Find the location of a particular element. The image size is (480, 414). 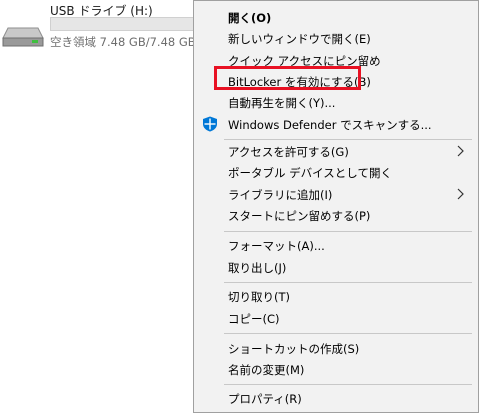

capacity-bar is located at coordinates (125, 24).